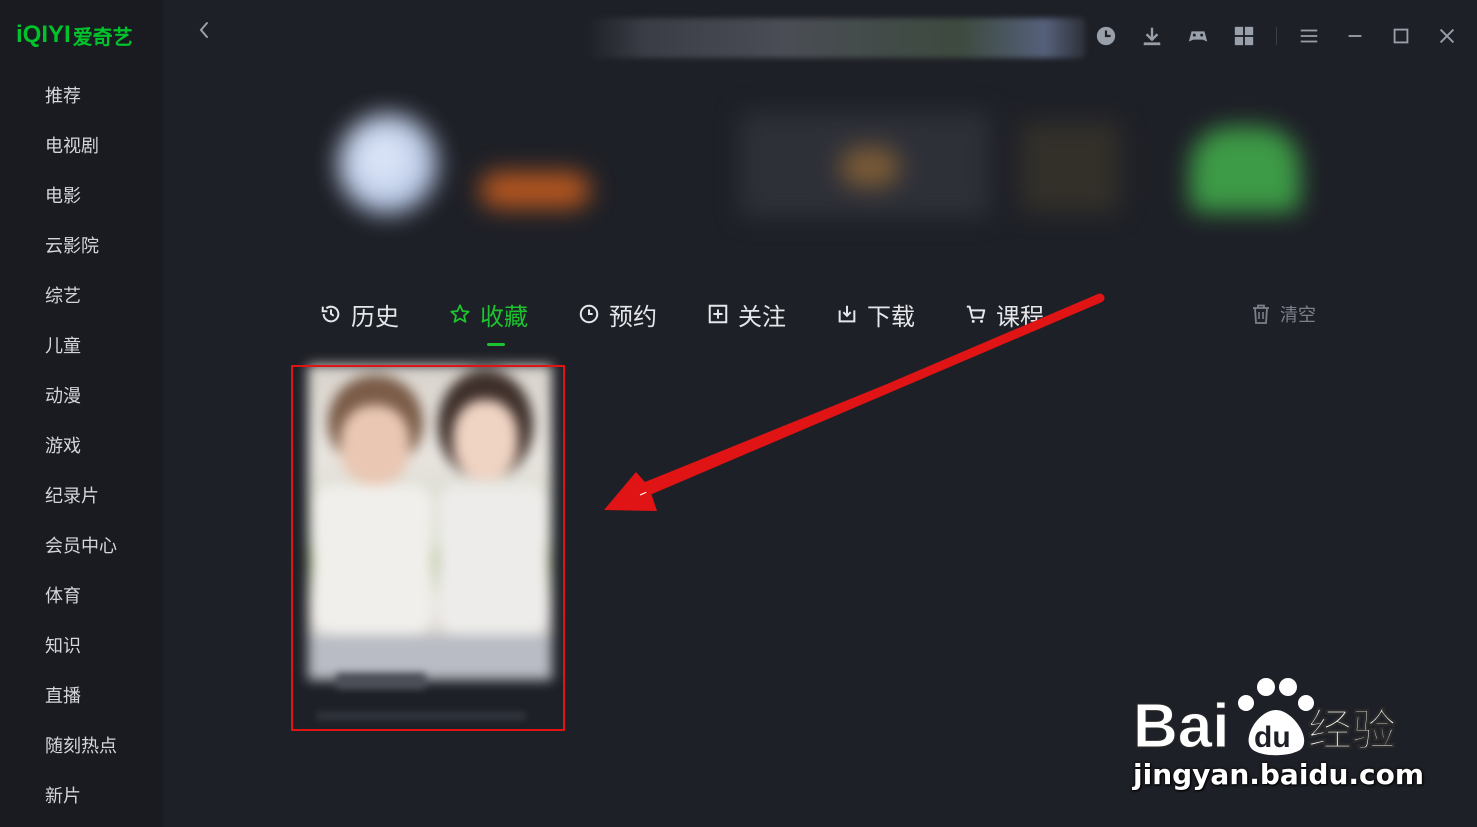 The image size is (1477, 827). I want to click on tab-history: 历史, so click(359, 314).